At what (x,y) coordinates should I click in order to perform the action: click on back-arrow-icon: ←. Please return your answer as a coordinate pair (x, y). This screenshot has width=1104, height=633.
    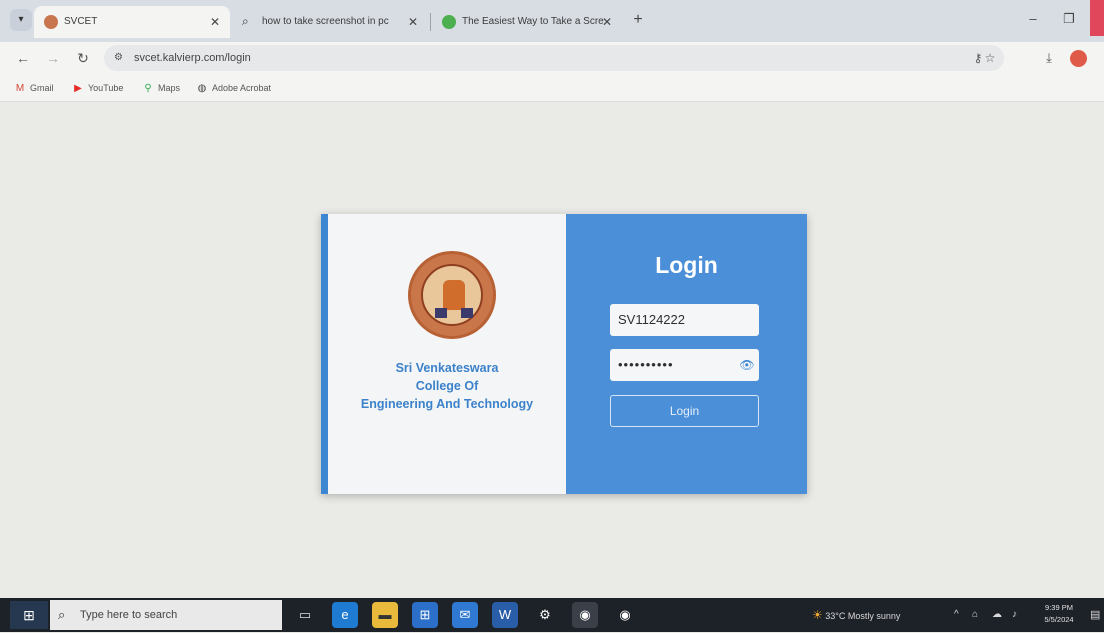
    Looking at the image, I should click on (23, 58).